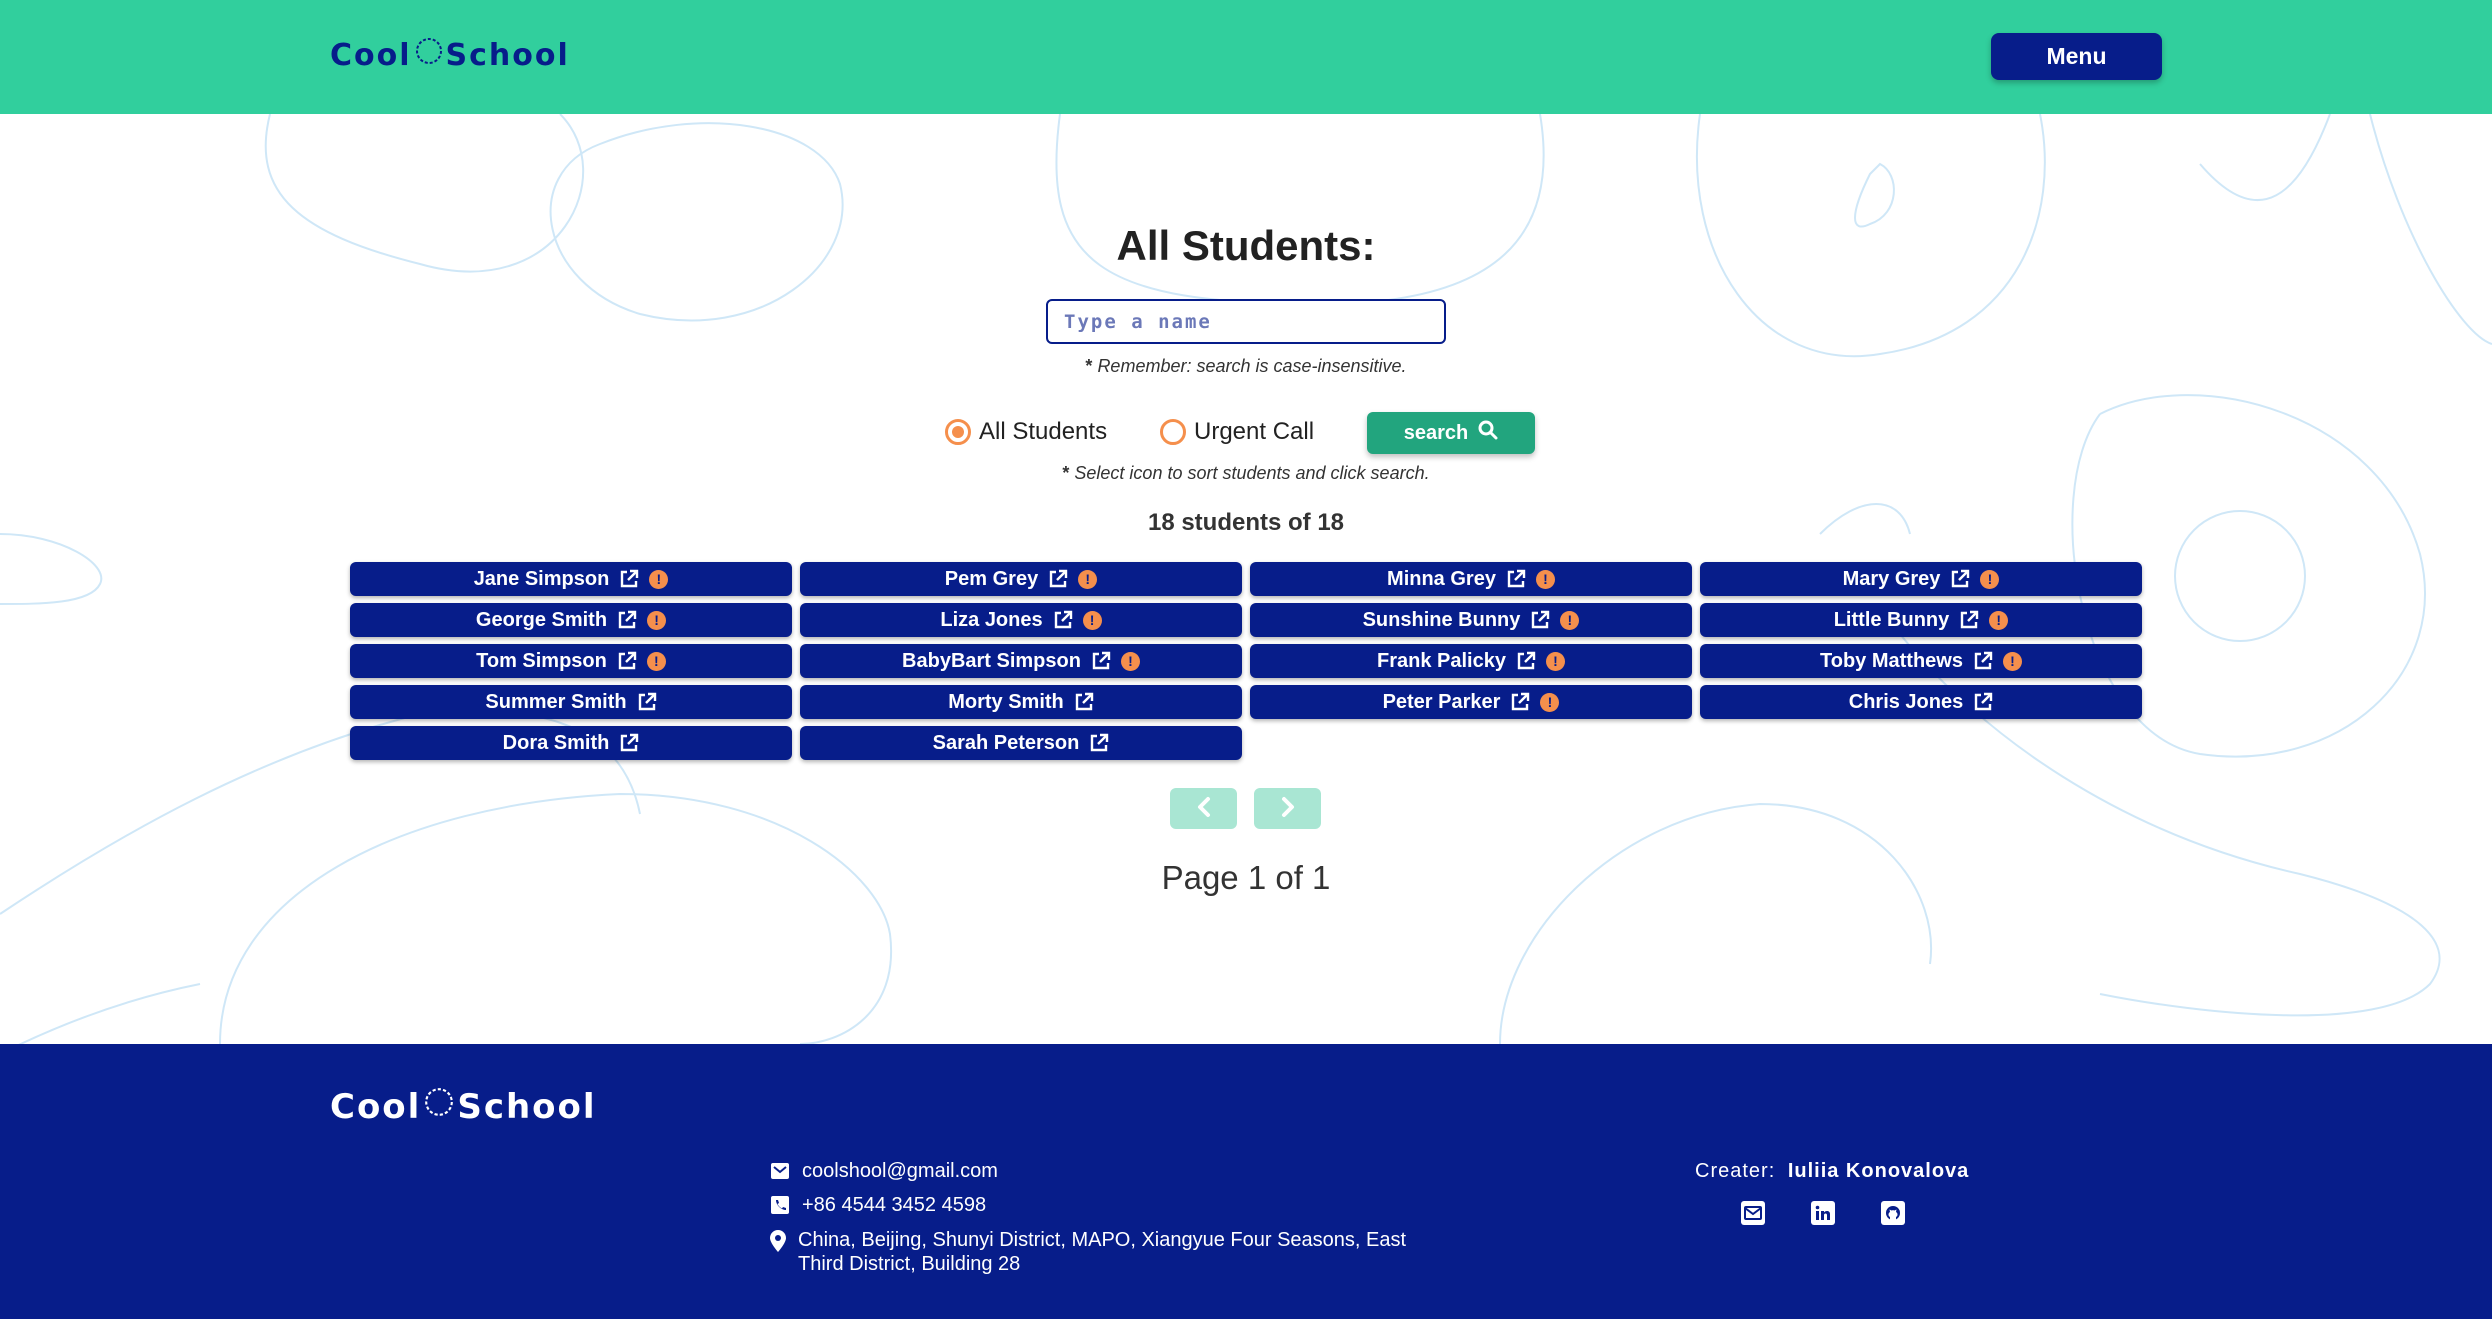  Describe the element at coordinates (1021, 702) in the screenshot. I see `student-card: Morty Smith` at that location.